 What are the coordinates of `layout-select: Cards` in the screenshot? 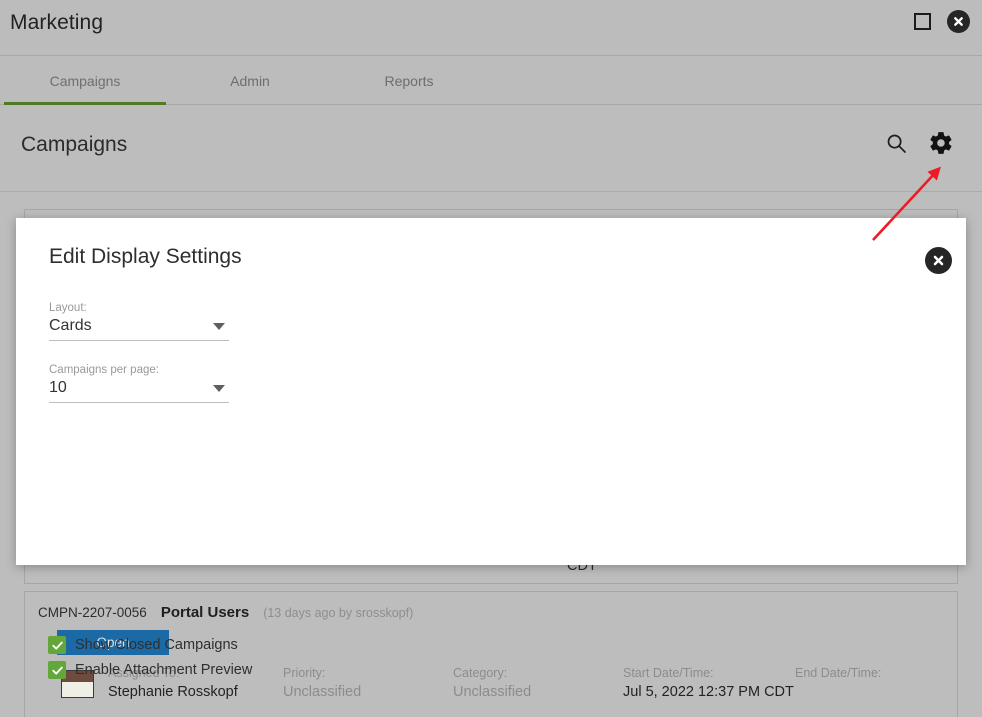 It's located at (139, 329).